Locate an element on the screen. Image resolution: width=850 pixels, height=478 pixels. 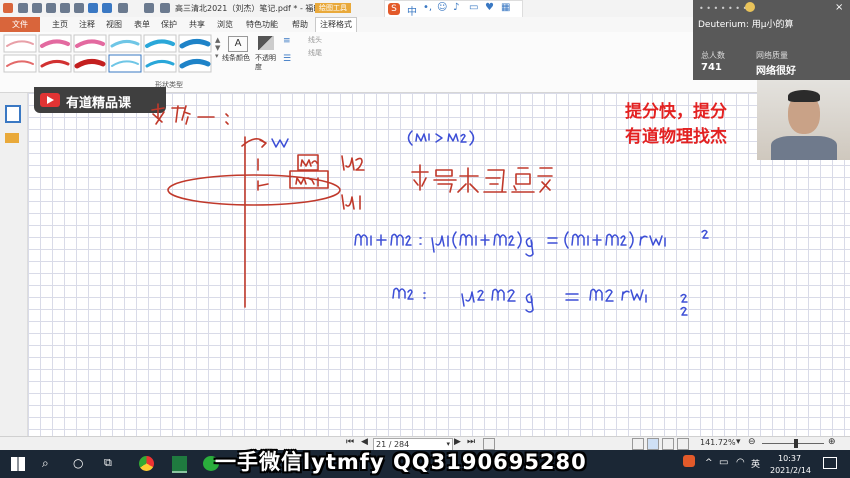
cortana-icon: ○ is located at coordinates (78, 463).